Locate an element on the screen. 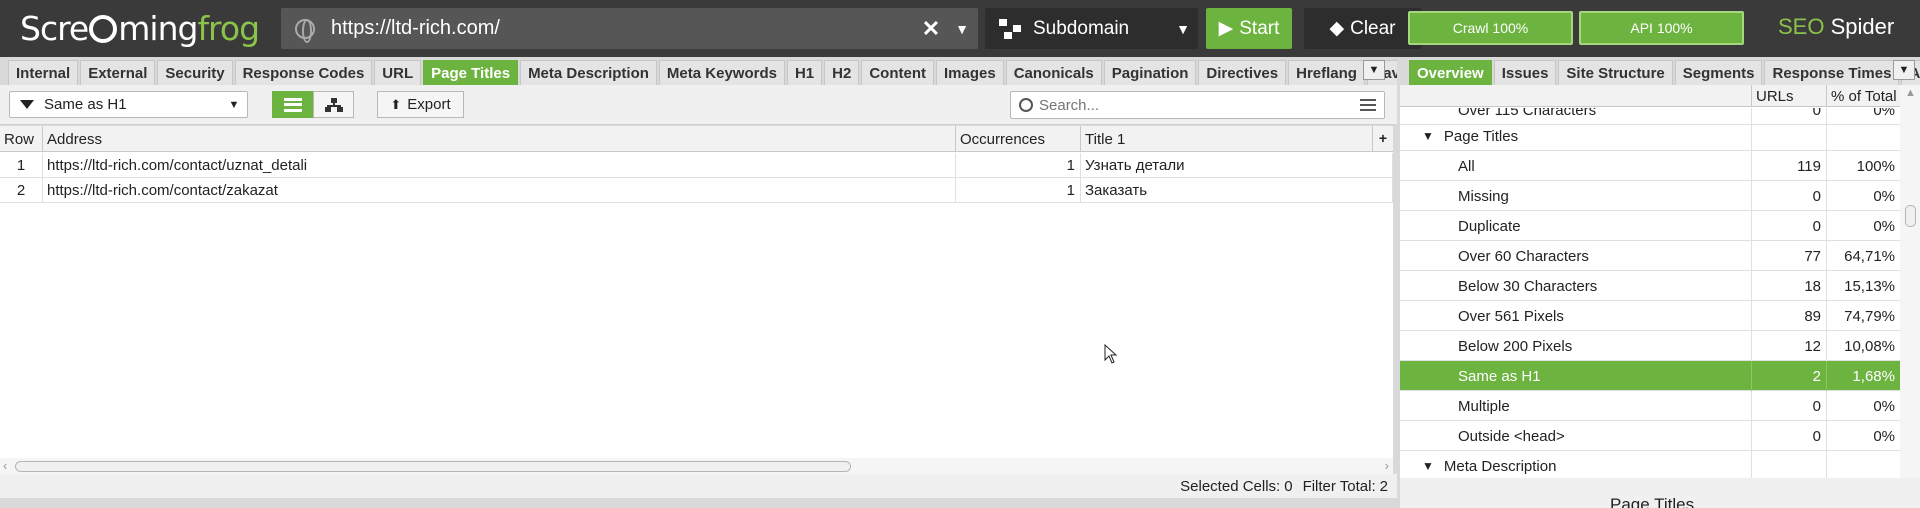 This screenshot has height=508, width=1920. eraser-icon: ◆ is located at coordinates (1337, 28).